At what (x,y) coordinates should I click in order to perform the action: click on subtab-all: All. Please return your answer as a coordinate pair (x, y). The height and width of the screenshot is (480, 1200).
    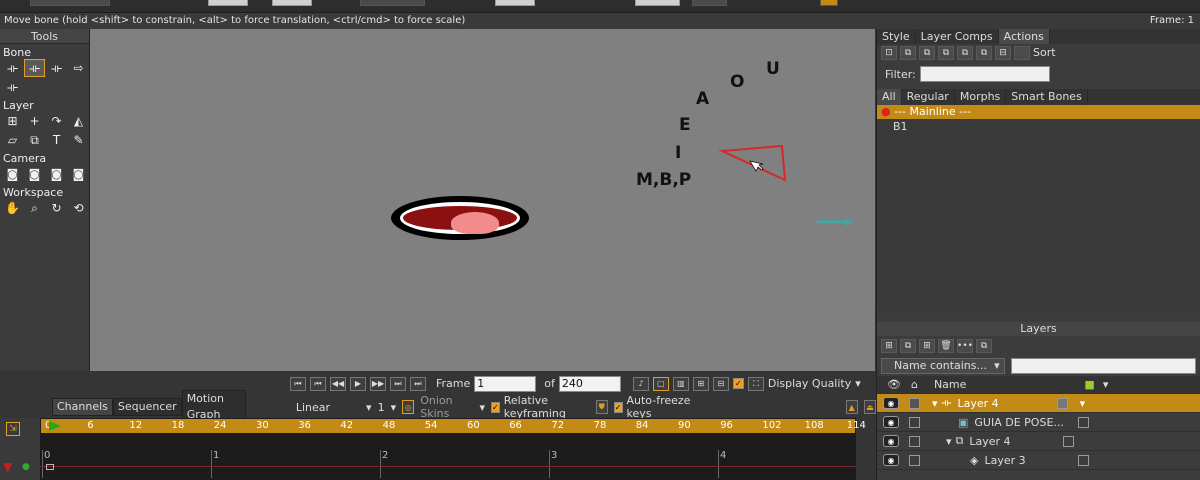
    Looking at the image, I should click on (889, 97).